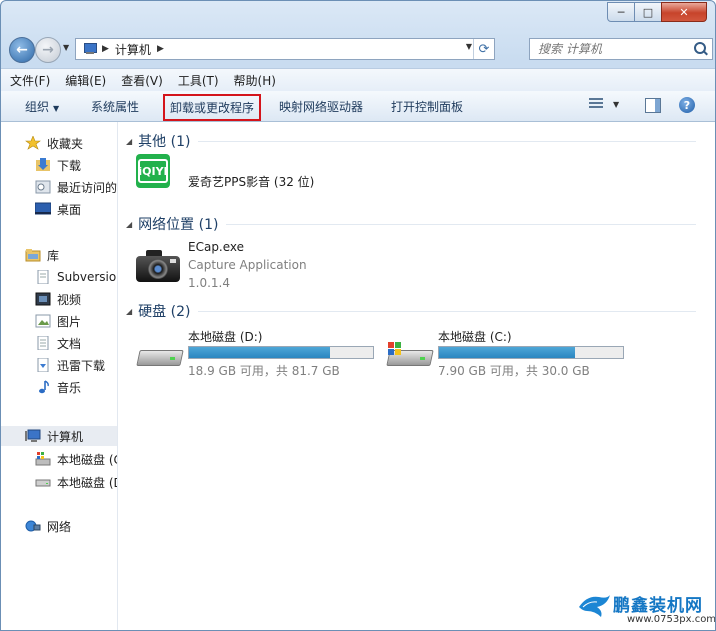 The height and width of the screenshot is (631, 716). Describe the element at coordinates (22, 50) in the screenshot. I see `back-button: ←` at that location.